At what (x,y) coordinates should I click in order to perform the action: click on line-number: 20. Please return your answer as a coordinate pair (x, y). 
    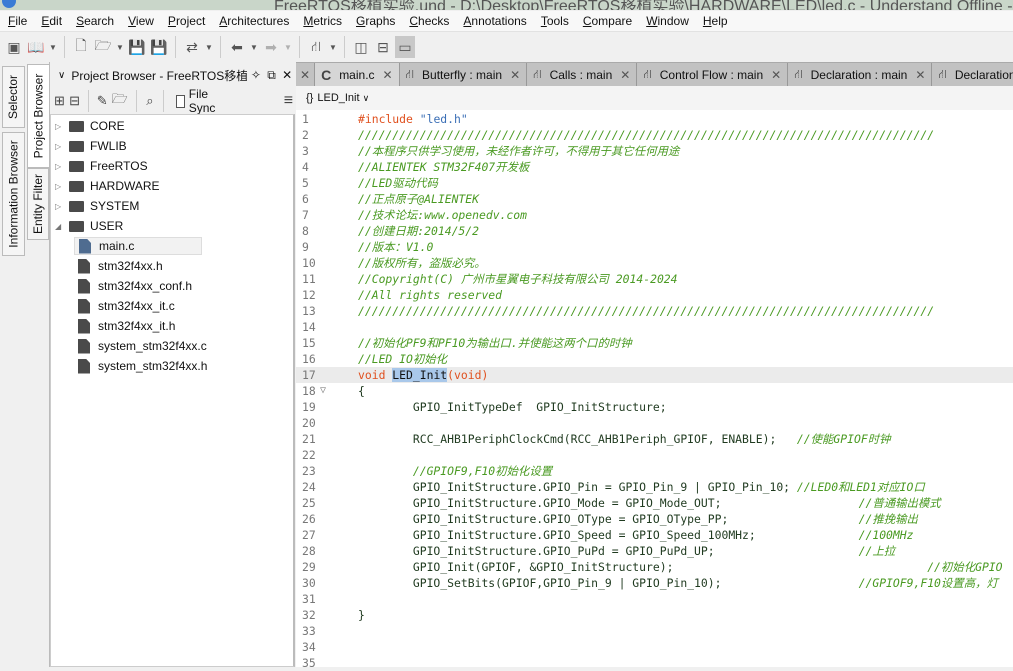
    Looking at the image, I should click on (309, 423).